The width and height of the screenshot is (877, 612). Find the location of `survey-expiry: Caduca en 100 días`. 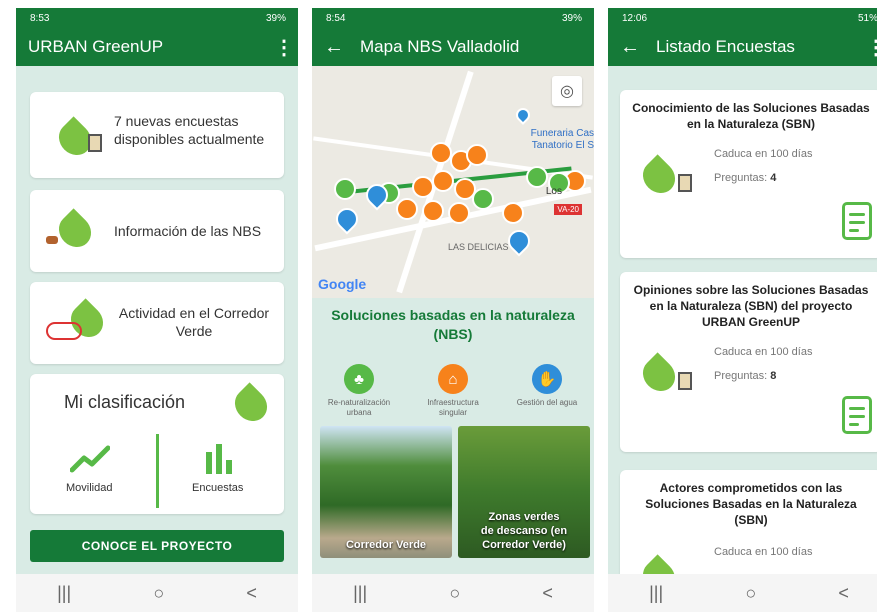

survey-expiry: Caduca en 100 días is located at coordinates (763, 154).